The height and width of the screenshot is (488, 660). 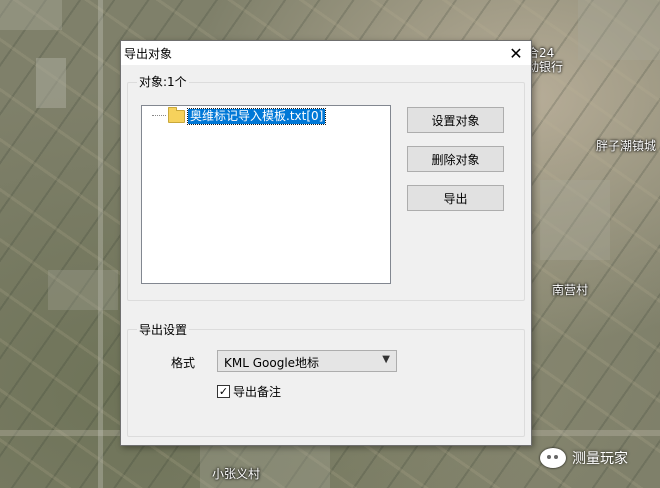 What do you see at coordinates (223, 391) in the screenshot?
I see `export-remark-checkbox: ✓` at bounding box center [223, 391].